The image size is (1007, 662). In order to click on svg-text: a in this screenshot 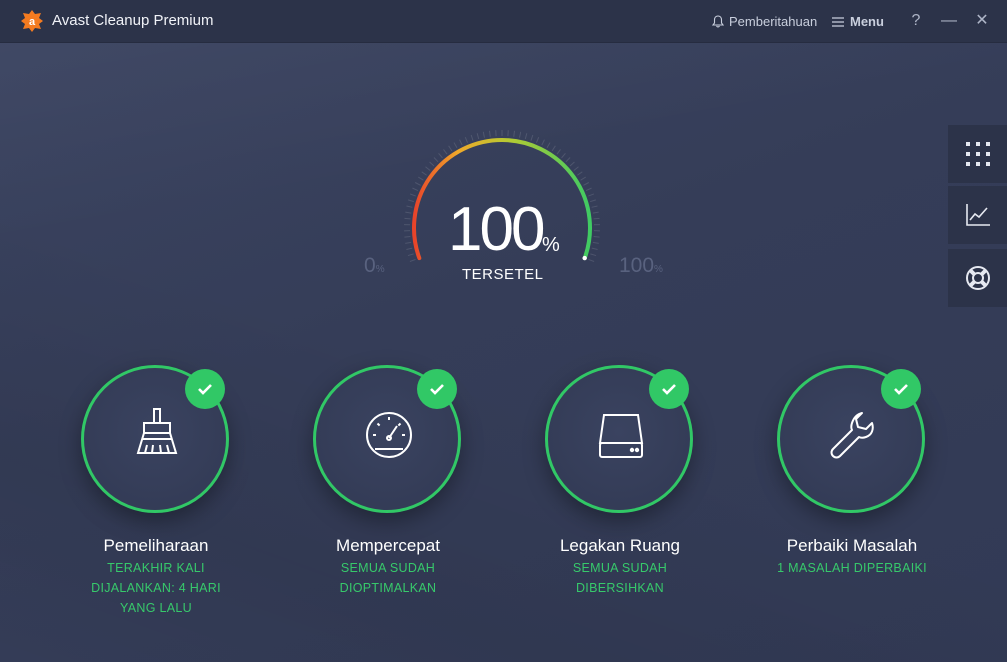, I will do `click(32, 22)`.